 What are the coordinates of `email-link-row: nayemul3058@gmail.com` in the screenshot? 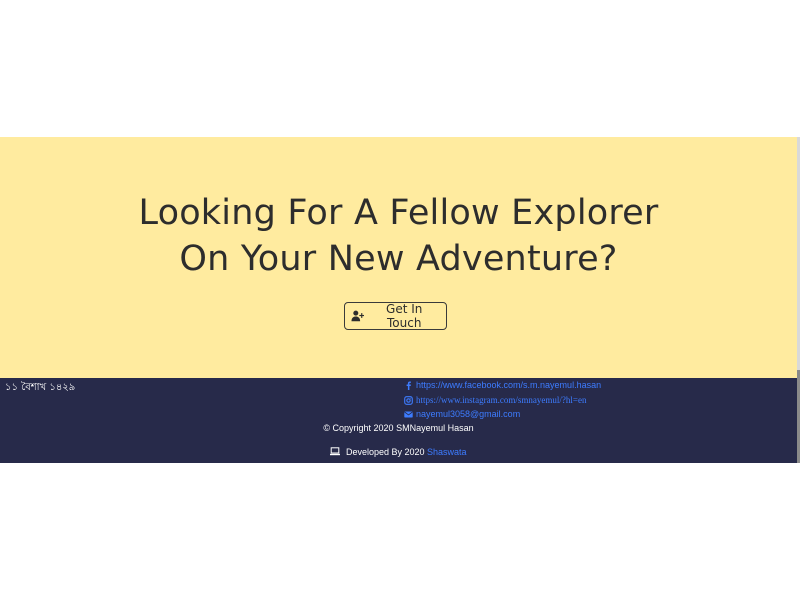 It's located at (462, 414).